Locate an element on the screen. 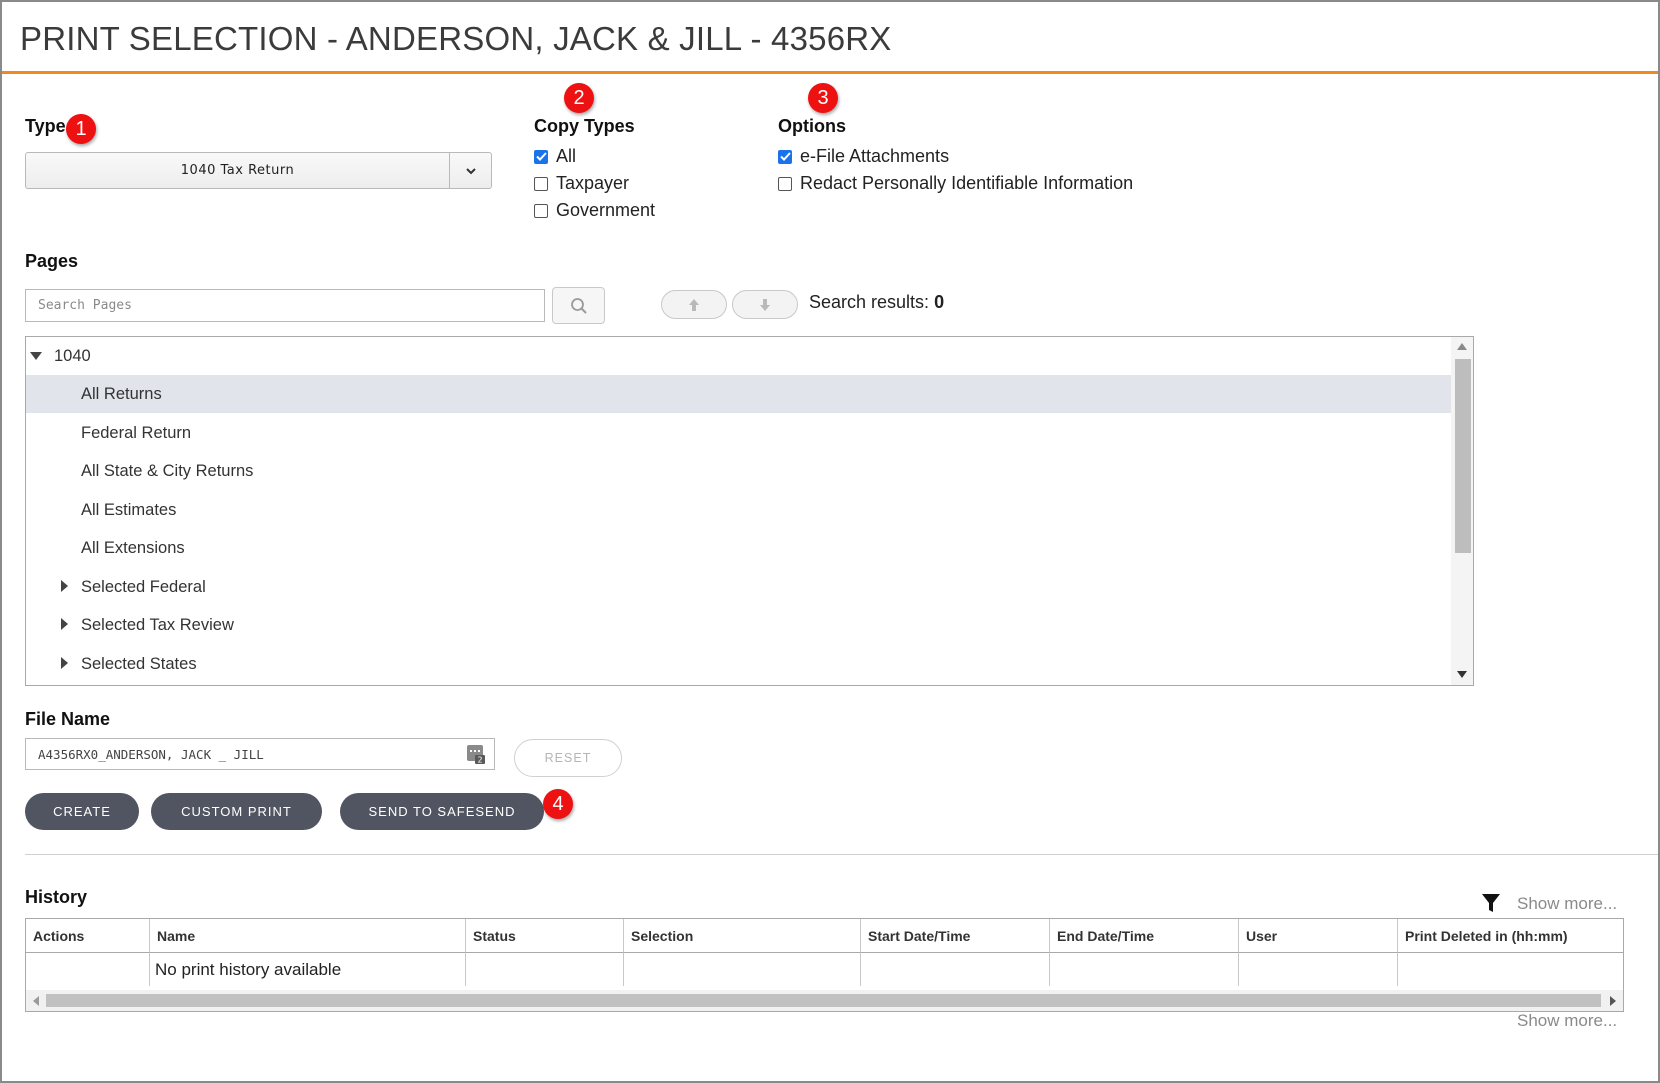  tree-node-label: Federal Return is located at coordinates (136, 433).